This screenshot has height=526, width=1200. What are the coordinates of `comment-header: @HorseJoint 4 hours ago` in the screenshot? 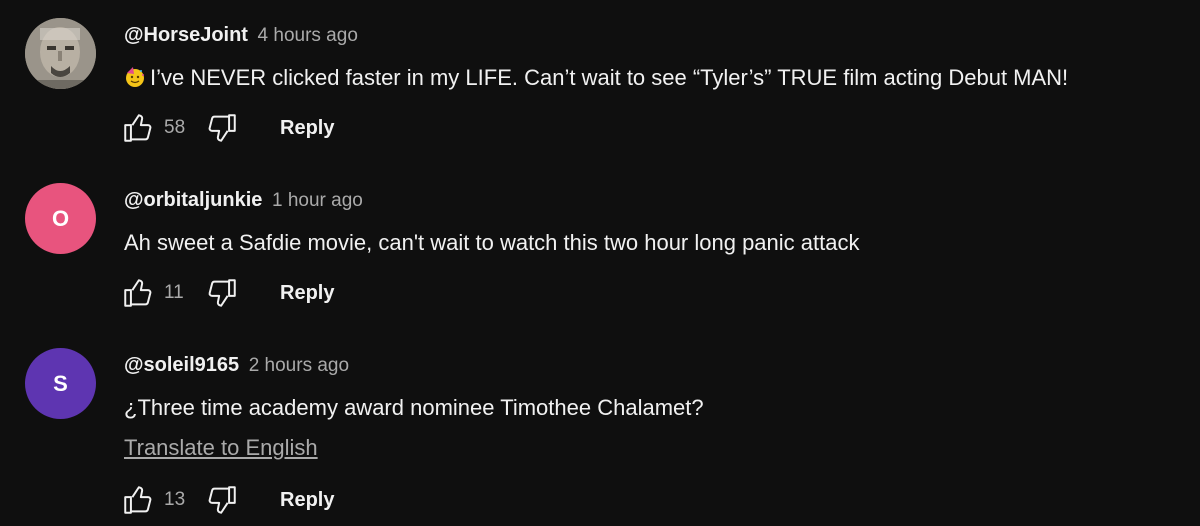 It's located at (241, 35).